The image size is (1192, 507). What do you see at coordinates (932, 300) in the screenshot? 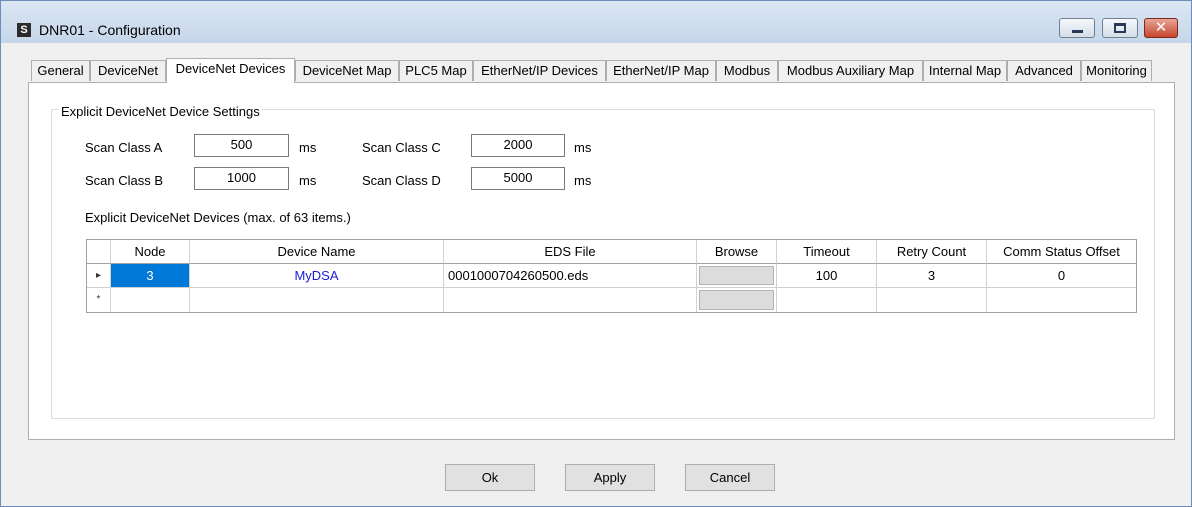
I see `new-cell-retry-count` at bounding box center [932, 300].